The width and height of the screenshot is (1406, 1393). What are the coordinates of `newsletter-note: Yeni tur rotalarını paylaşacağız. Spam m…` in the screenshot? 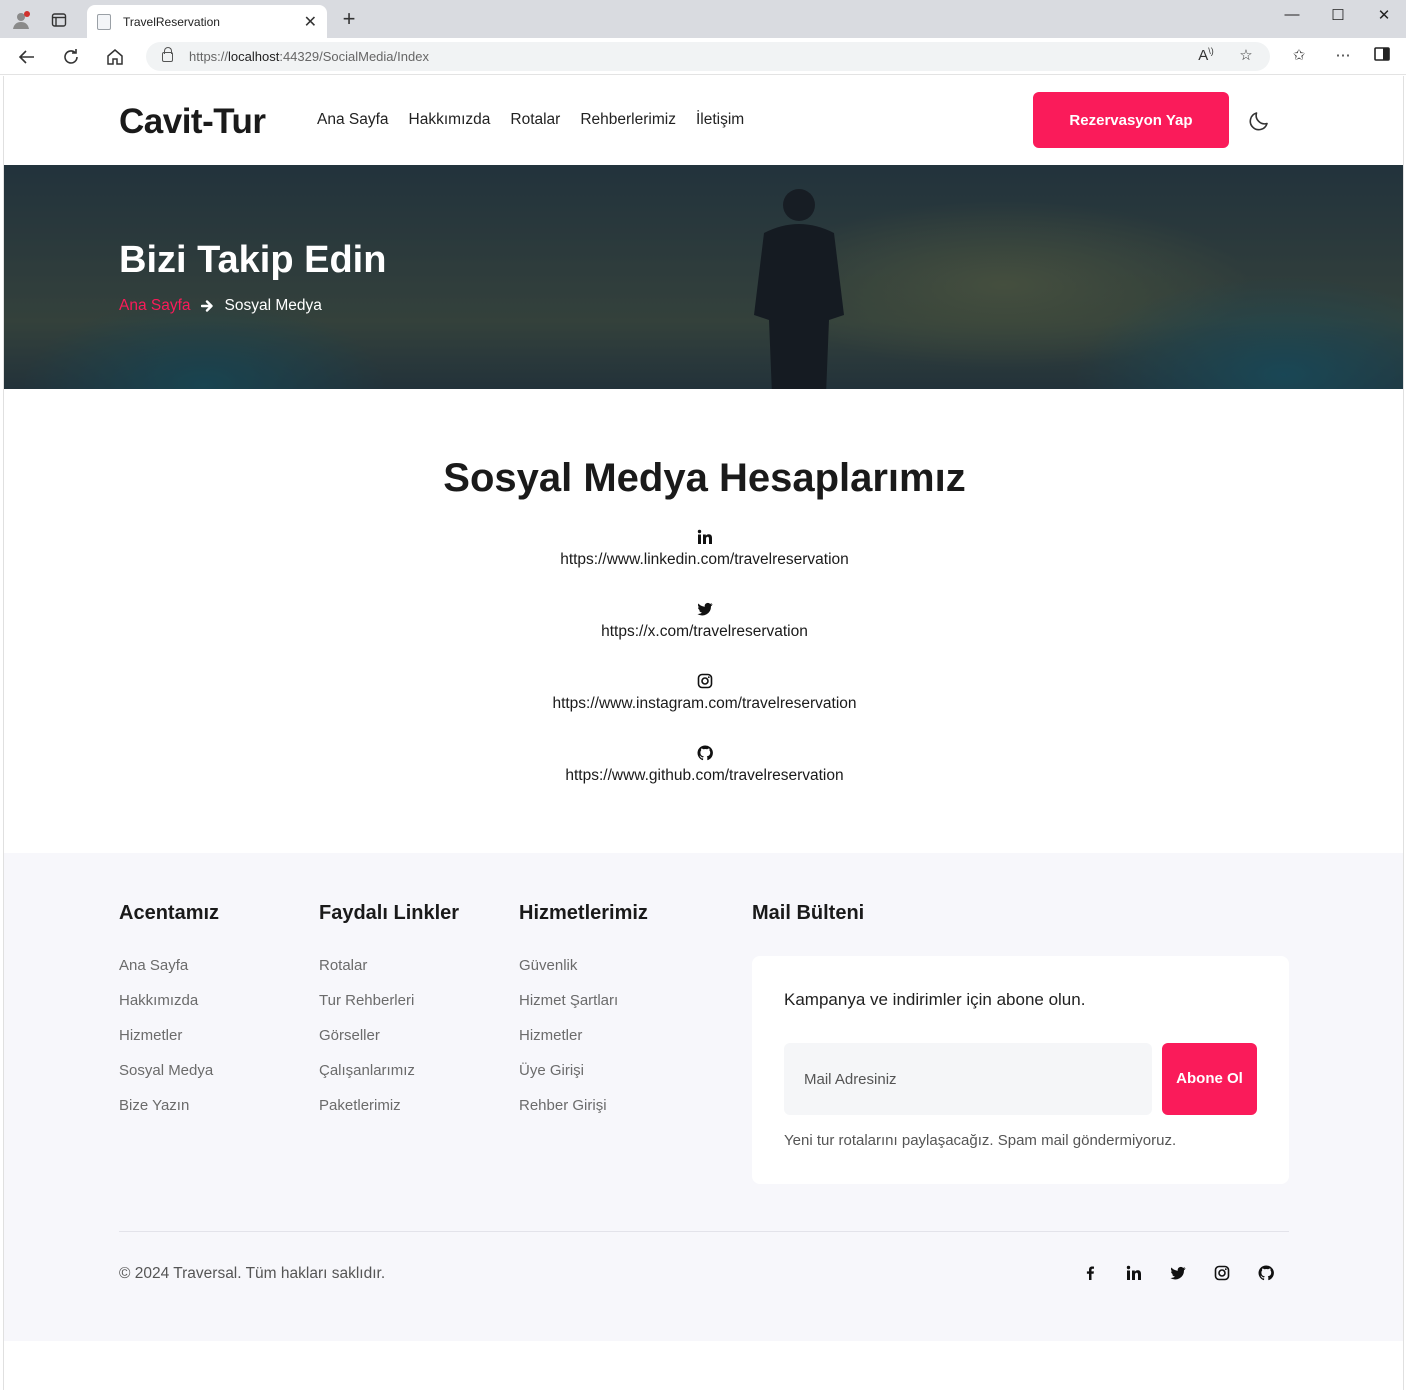 It's located at (980, 1140).